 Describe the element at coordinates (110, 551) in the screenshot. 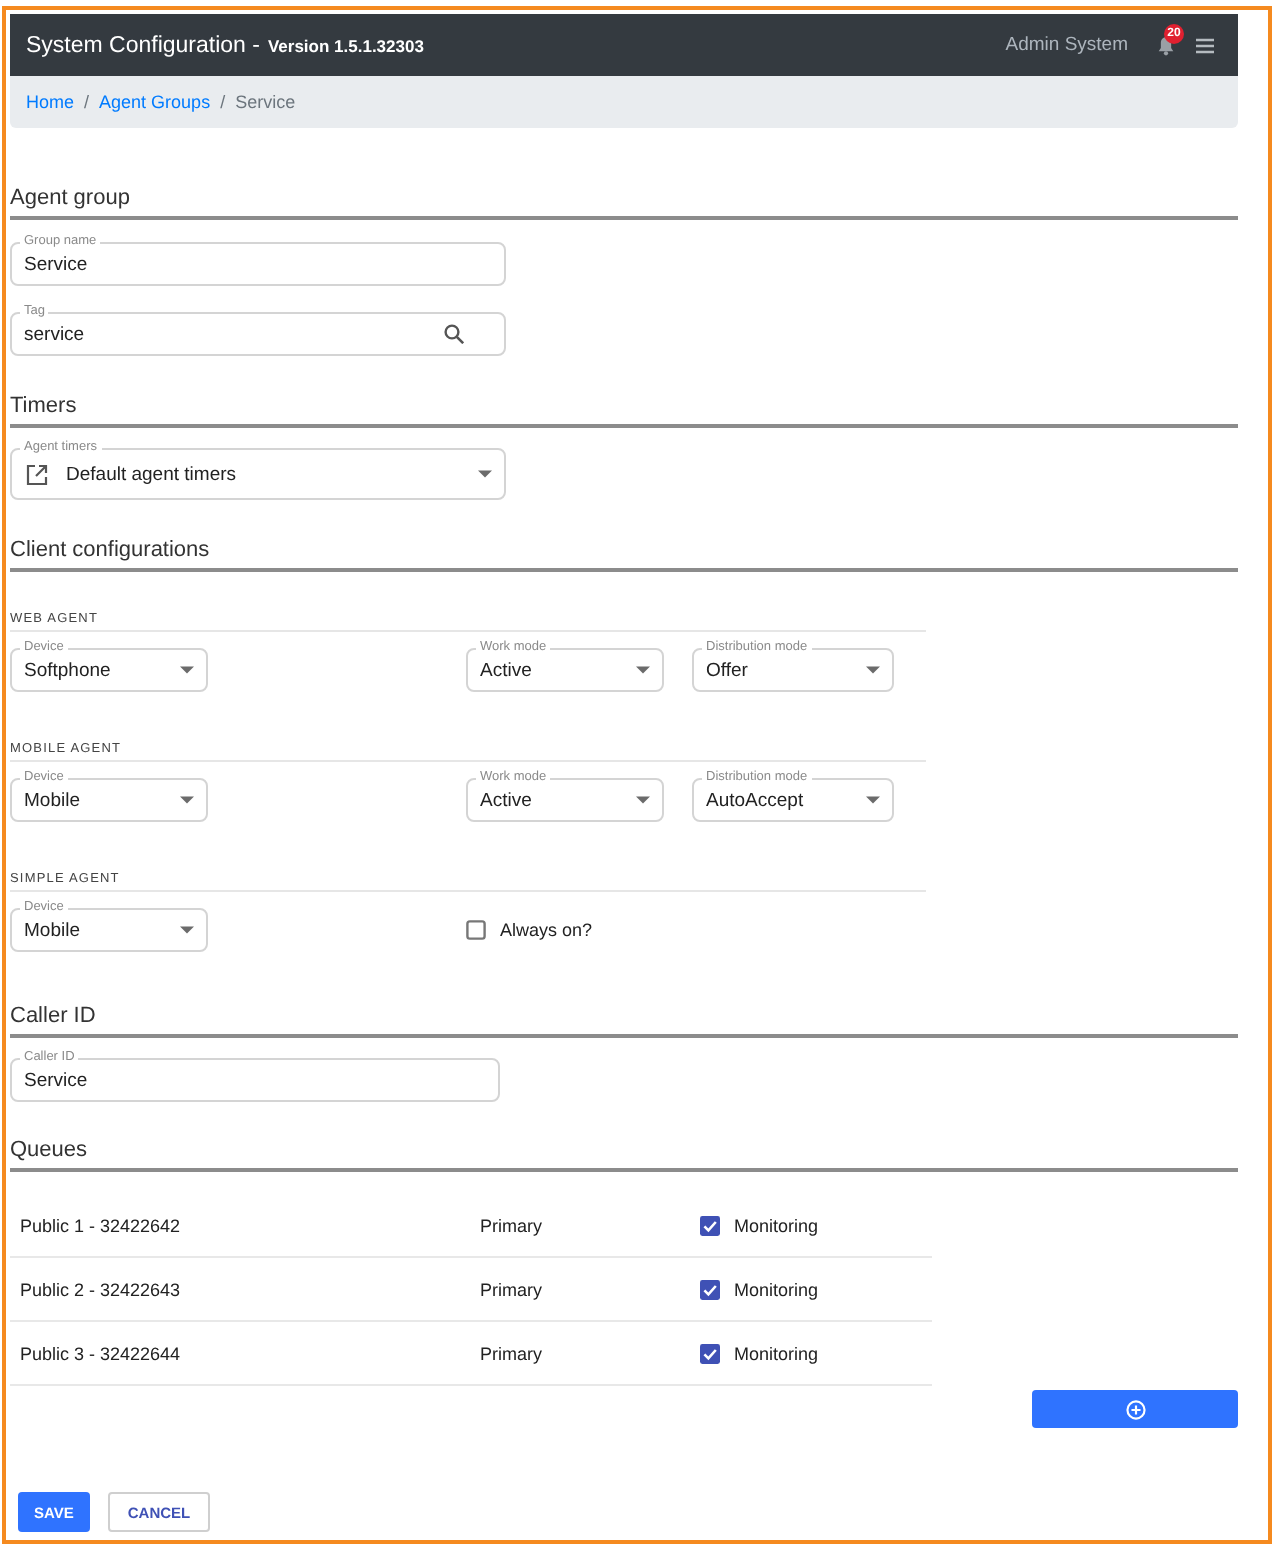

I see `section-heading: Client configurations` at that location.